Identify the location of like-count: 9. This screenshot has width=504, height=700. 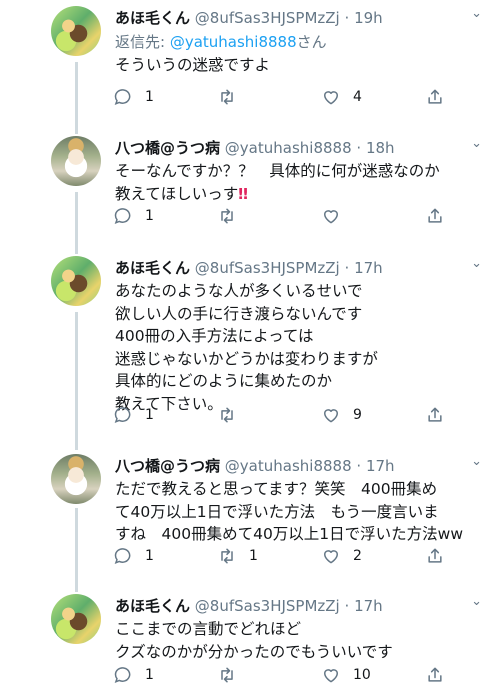
(357, 415).